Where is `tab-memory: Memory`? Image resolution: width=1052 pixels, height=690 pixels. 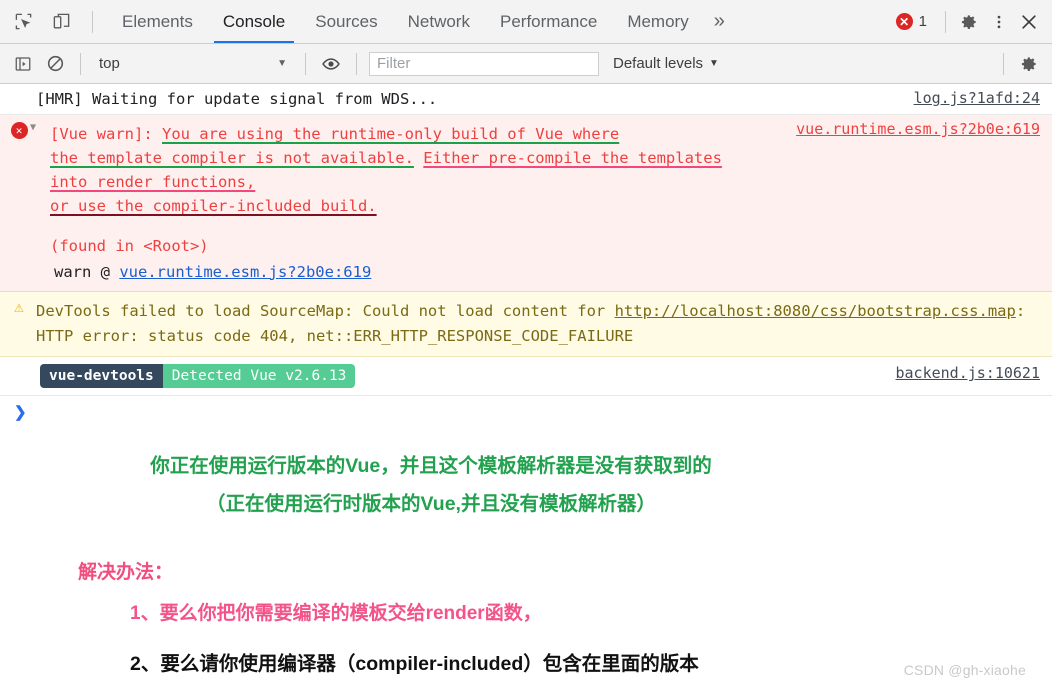 tab-memory: Memory is located at coordinates (657, 21).